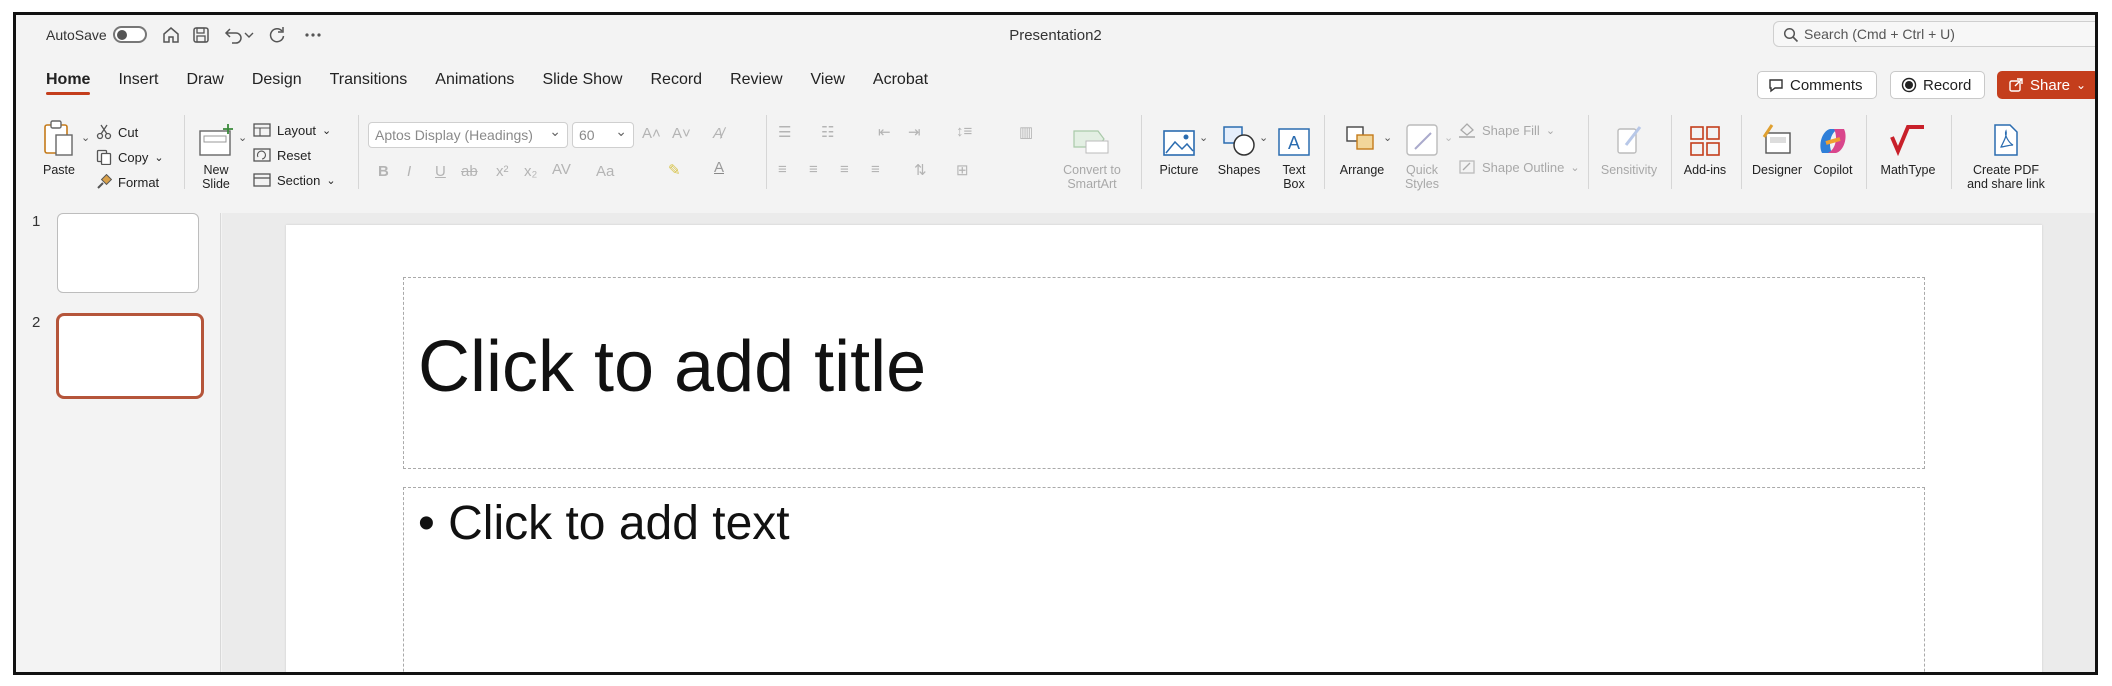  Describe the element at coordinates (118, 442) in the screenshot. I see `slide-thumbnails-pane: 1 2` at that location.